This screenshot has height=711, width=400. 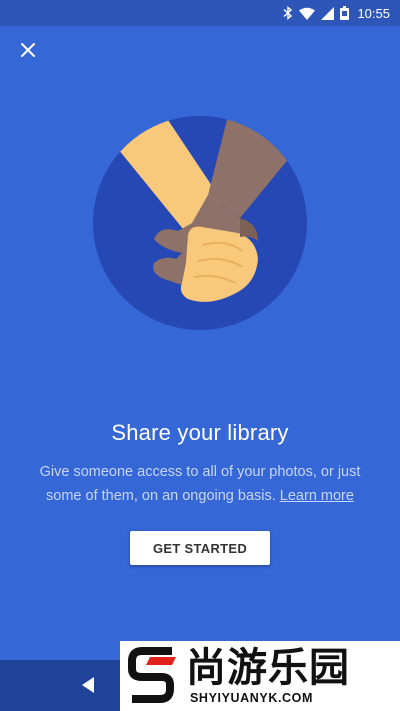 I want to click on watermark-english-text: SHYIYUANYK.COM, so click(x=251, y=698).